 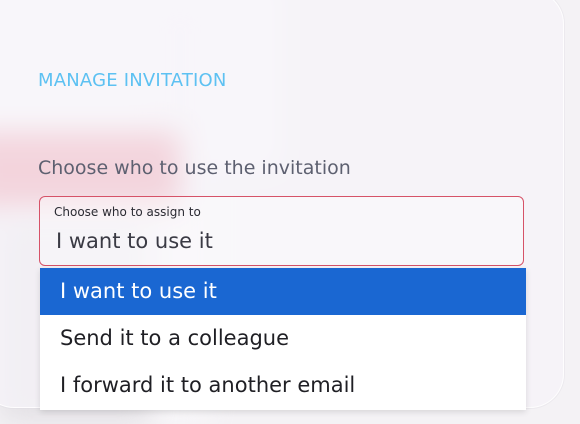 What do you see at coordinates (283, 291) in the screenshot?
I see `option-use-it: I want to use it` at bounding box center [283, 291].